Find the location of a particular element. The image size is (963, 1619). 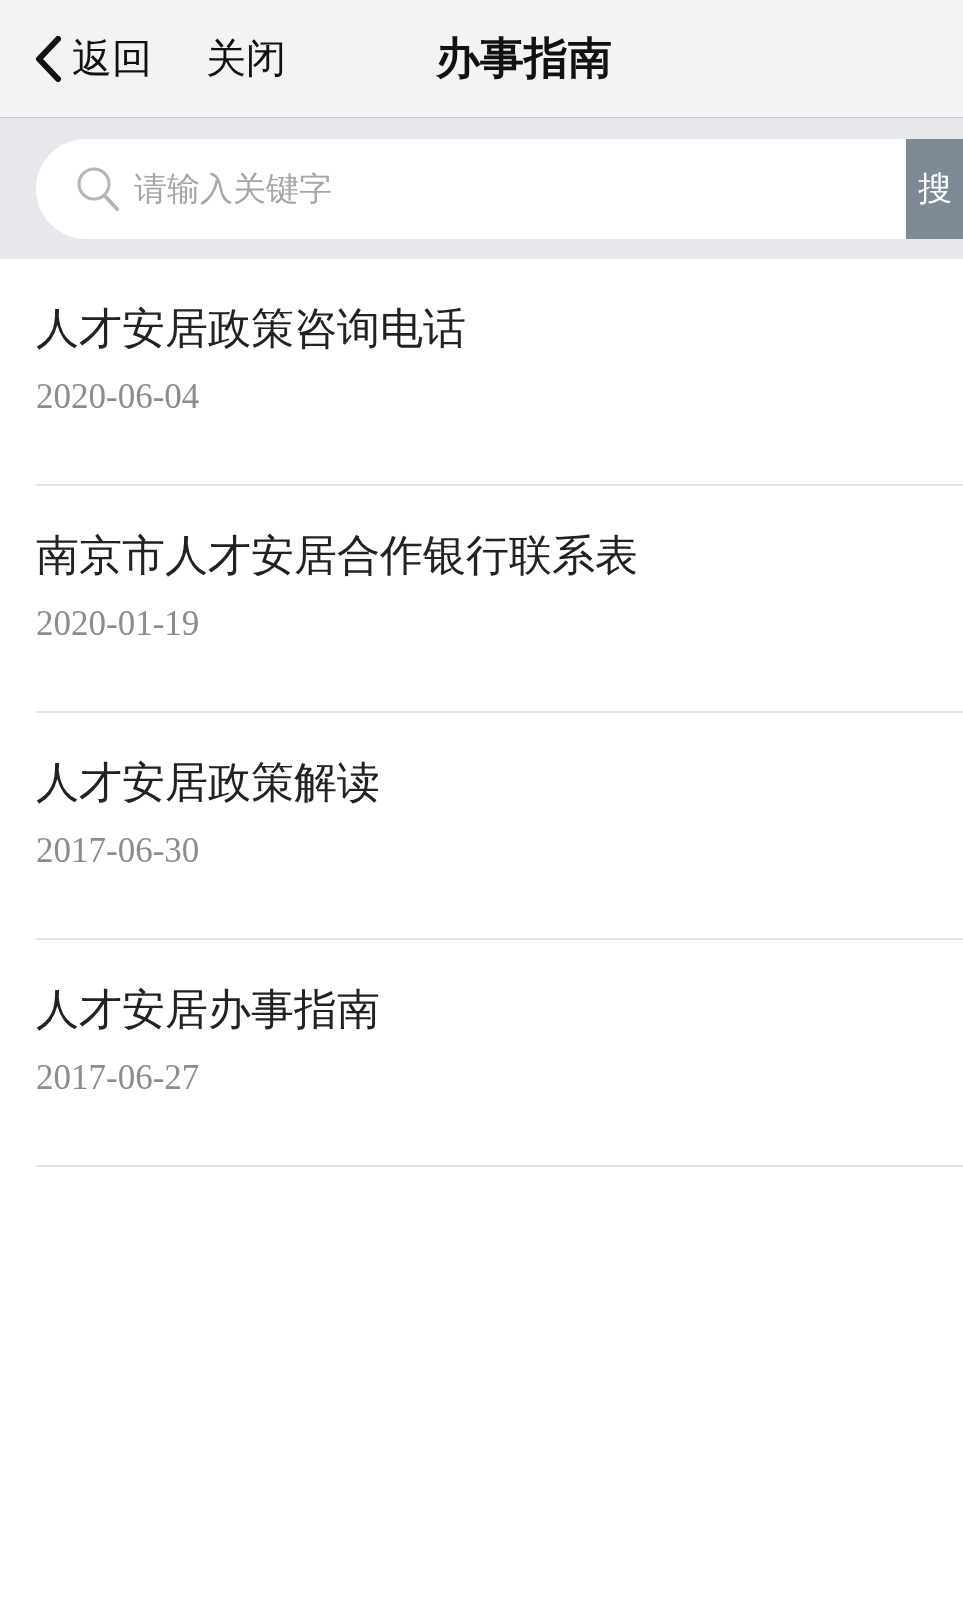

publish-date: 2017-06-30 is located at coordinates (118, 850).